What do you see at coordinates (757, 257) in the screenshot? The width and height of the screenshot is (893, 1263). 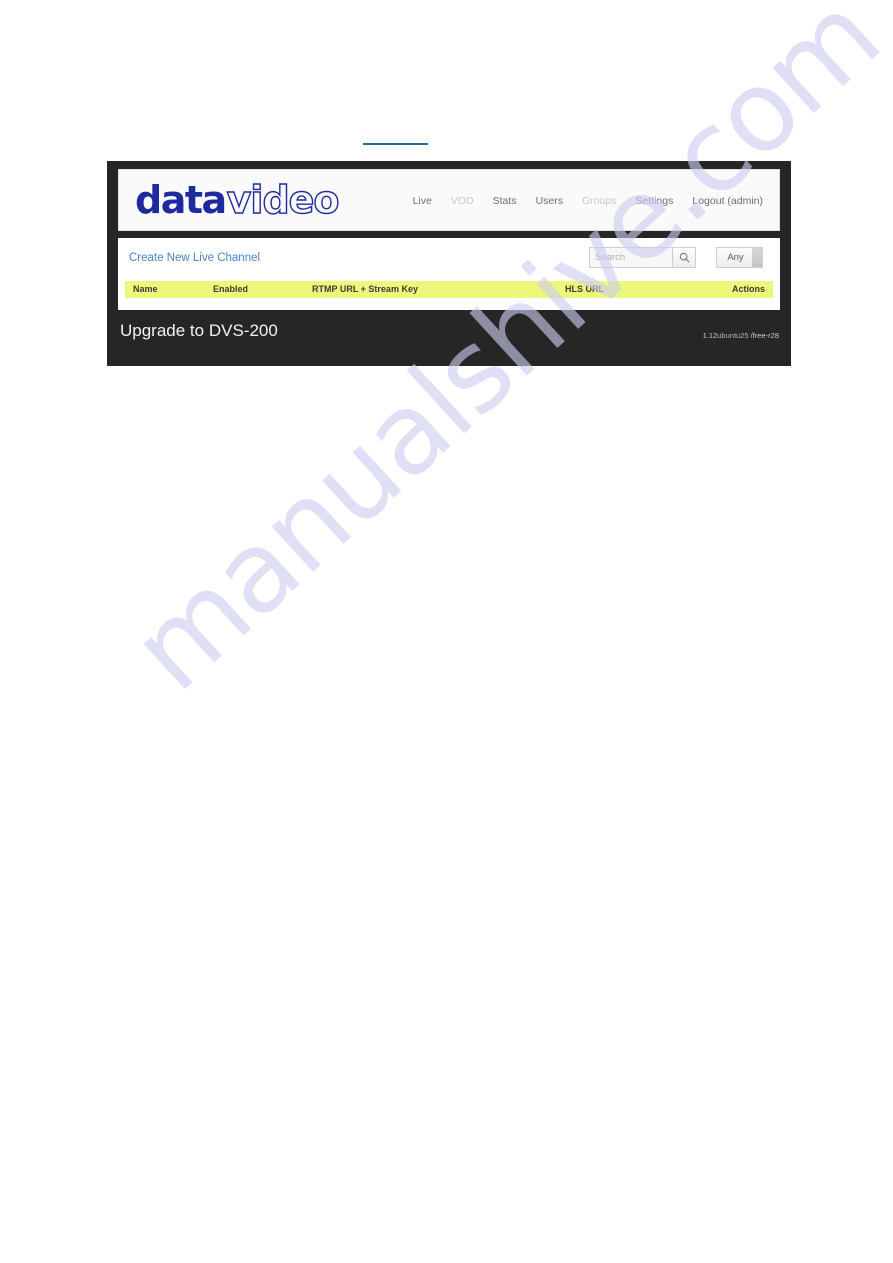 I see `chevron-down-icon` at bounding box center [757, 257].